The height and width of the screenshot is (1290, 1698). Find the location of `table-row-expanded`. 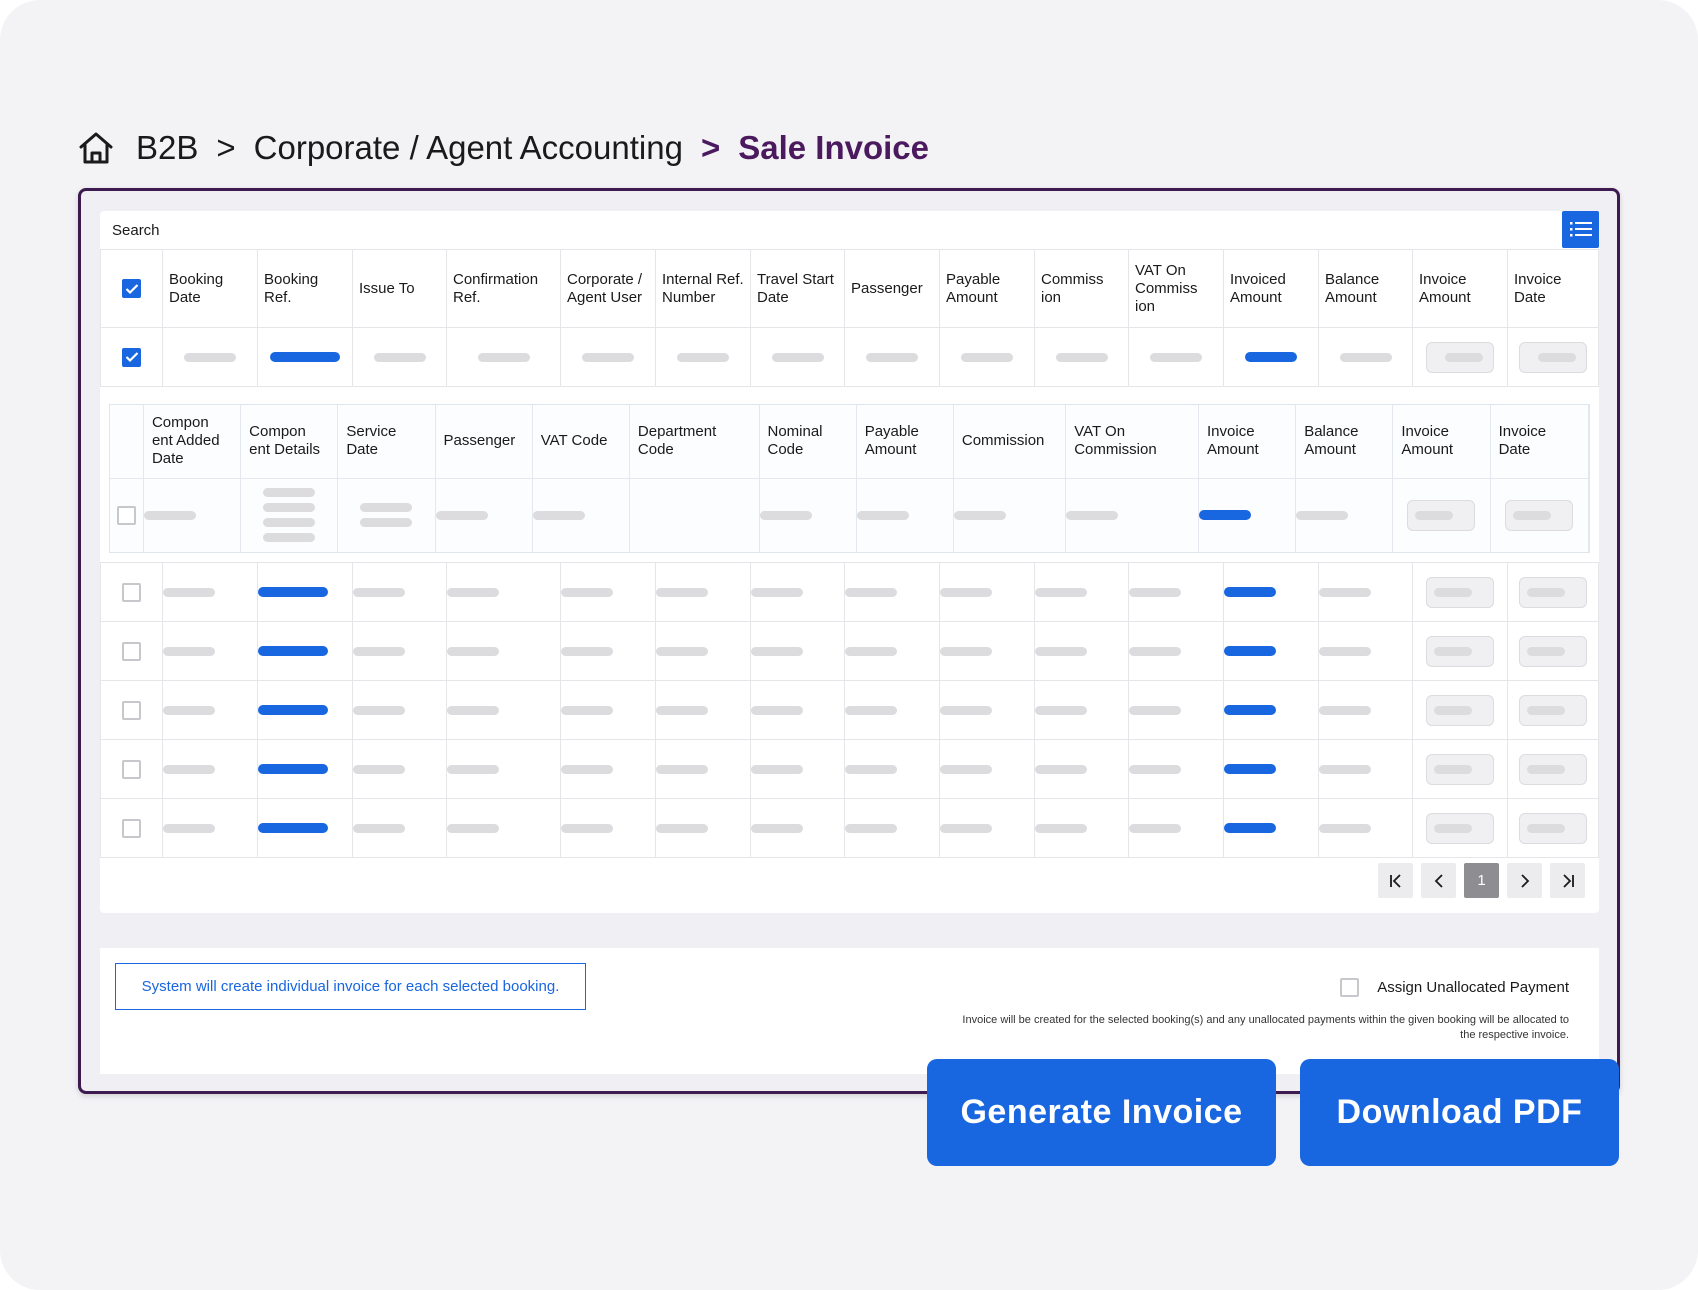

table-row-expanded is located at coordinates (849, 357).